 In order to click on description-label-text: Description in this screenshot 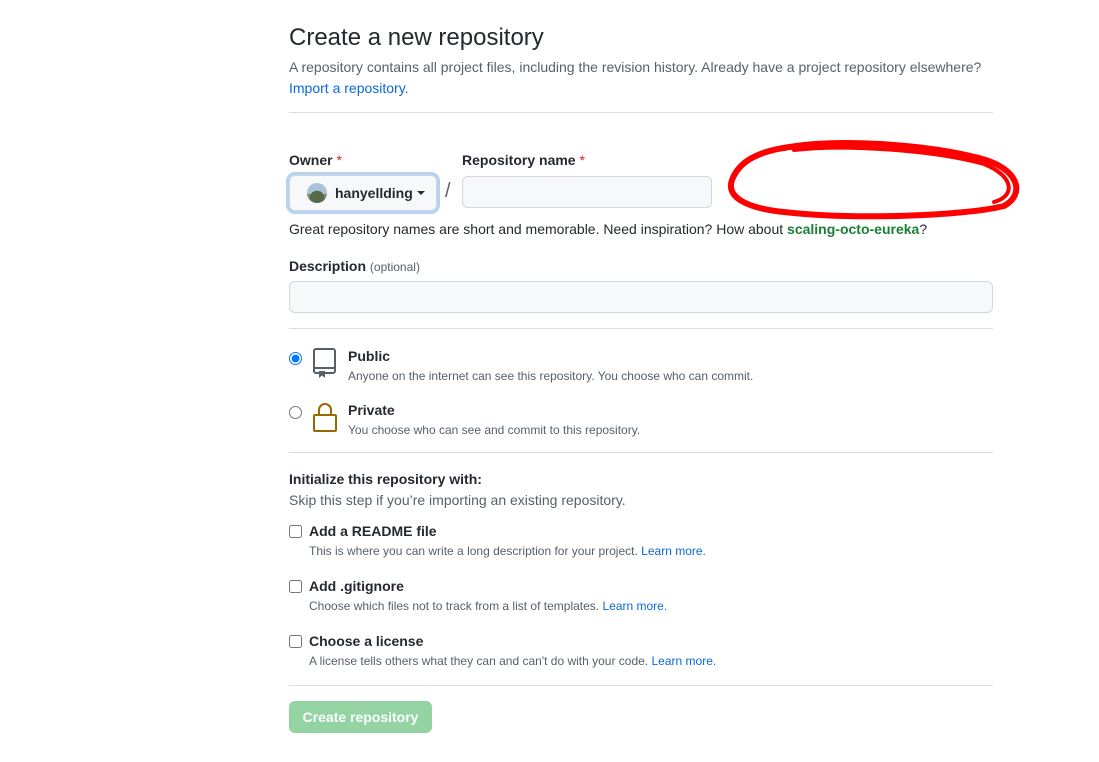, I will do `click(328, 266)`.